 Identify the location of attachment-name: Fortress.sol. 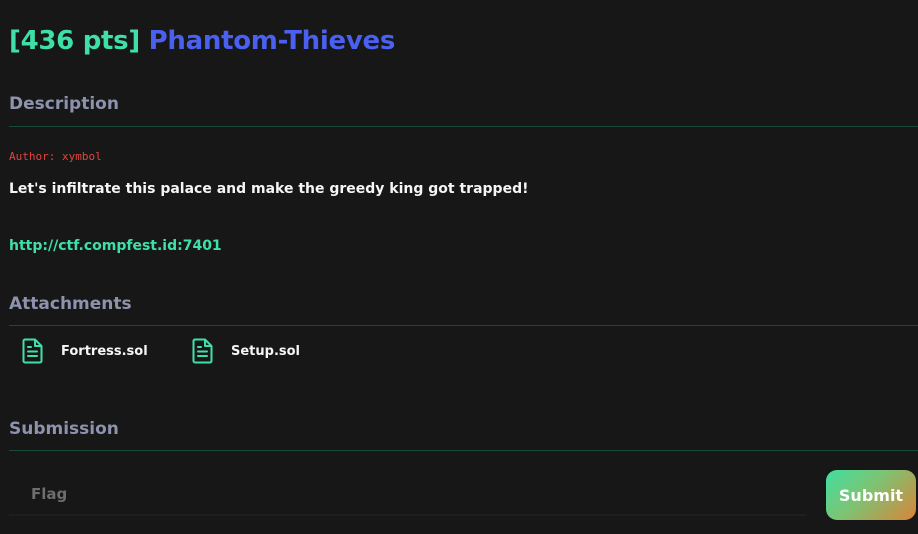
(104, 351).